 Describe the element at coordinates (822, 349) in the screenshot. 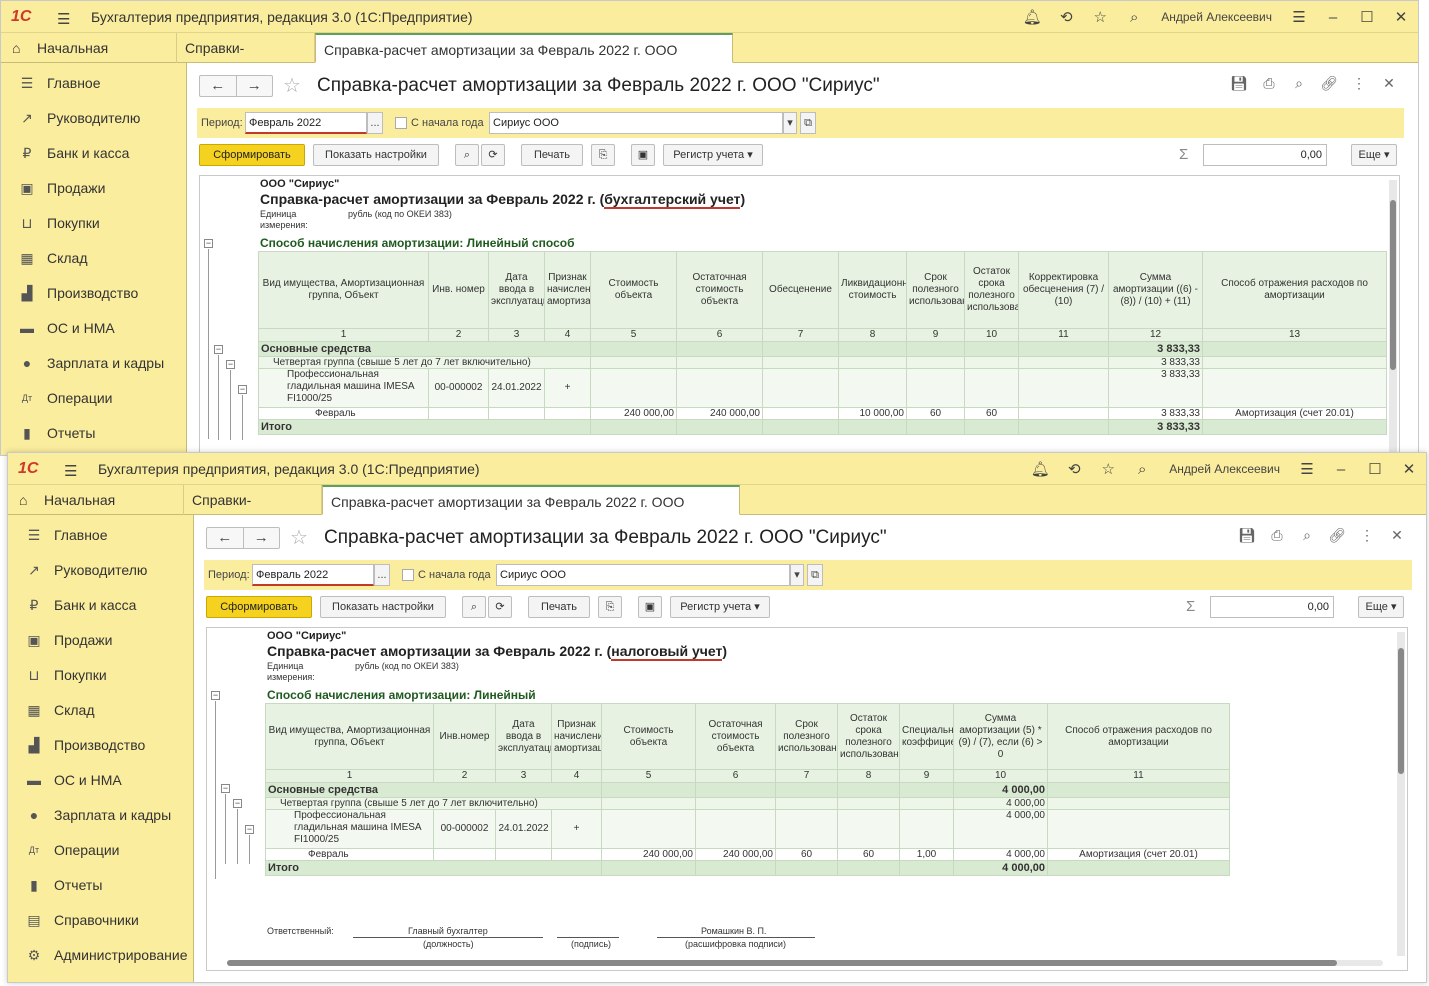

I see `table-row: Основные средства 3 833,33` at that location.